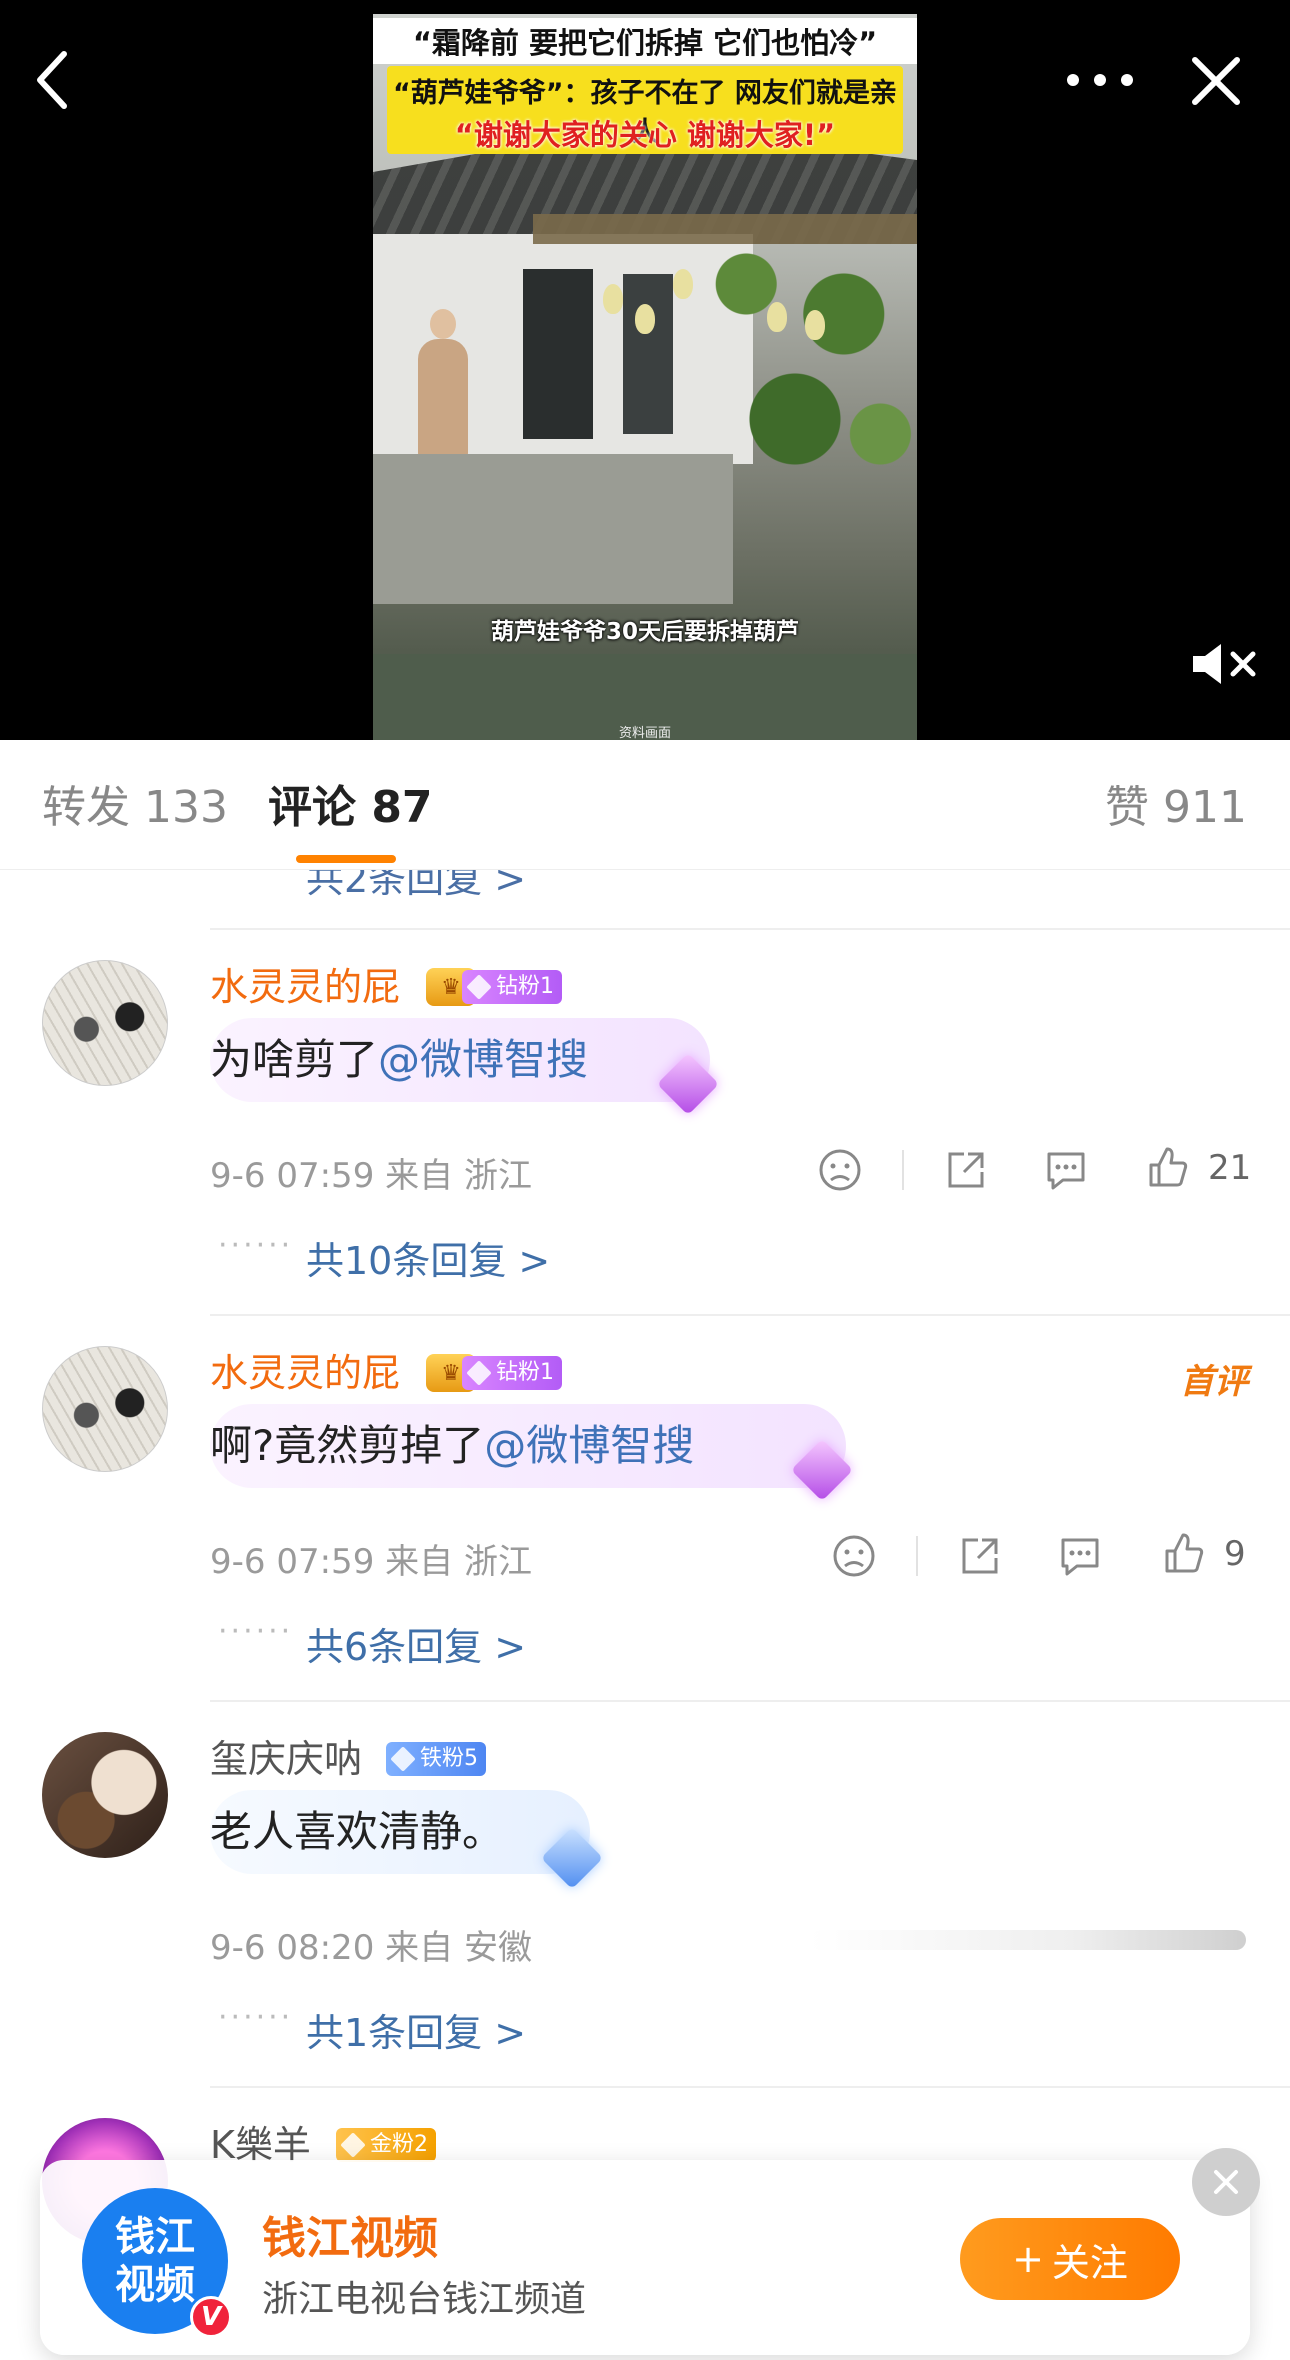 The height and width of the screenshot is (2360, 1290). I want to click on like-count: 9, so click(1235, 1554).